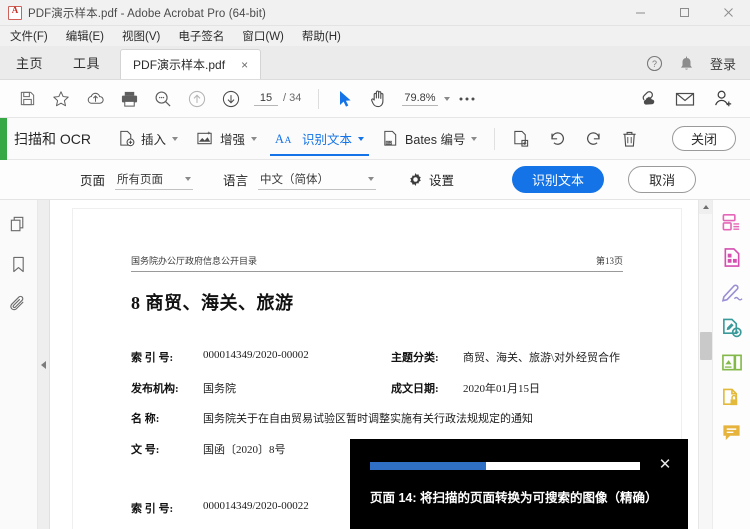 This screenshot has width=750, height=529. I want to click on save-icon, so click(27, 99).